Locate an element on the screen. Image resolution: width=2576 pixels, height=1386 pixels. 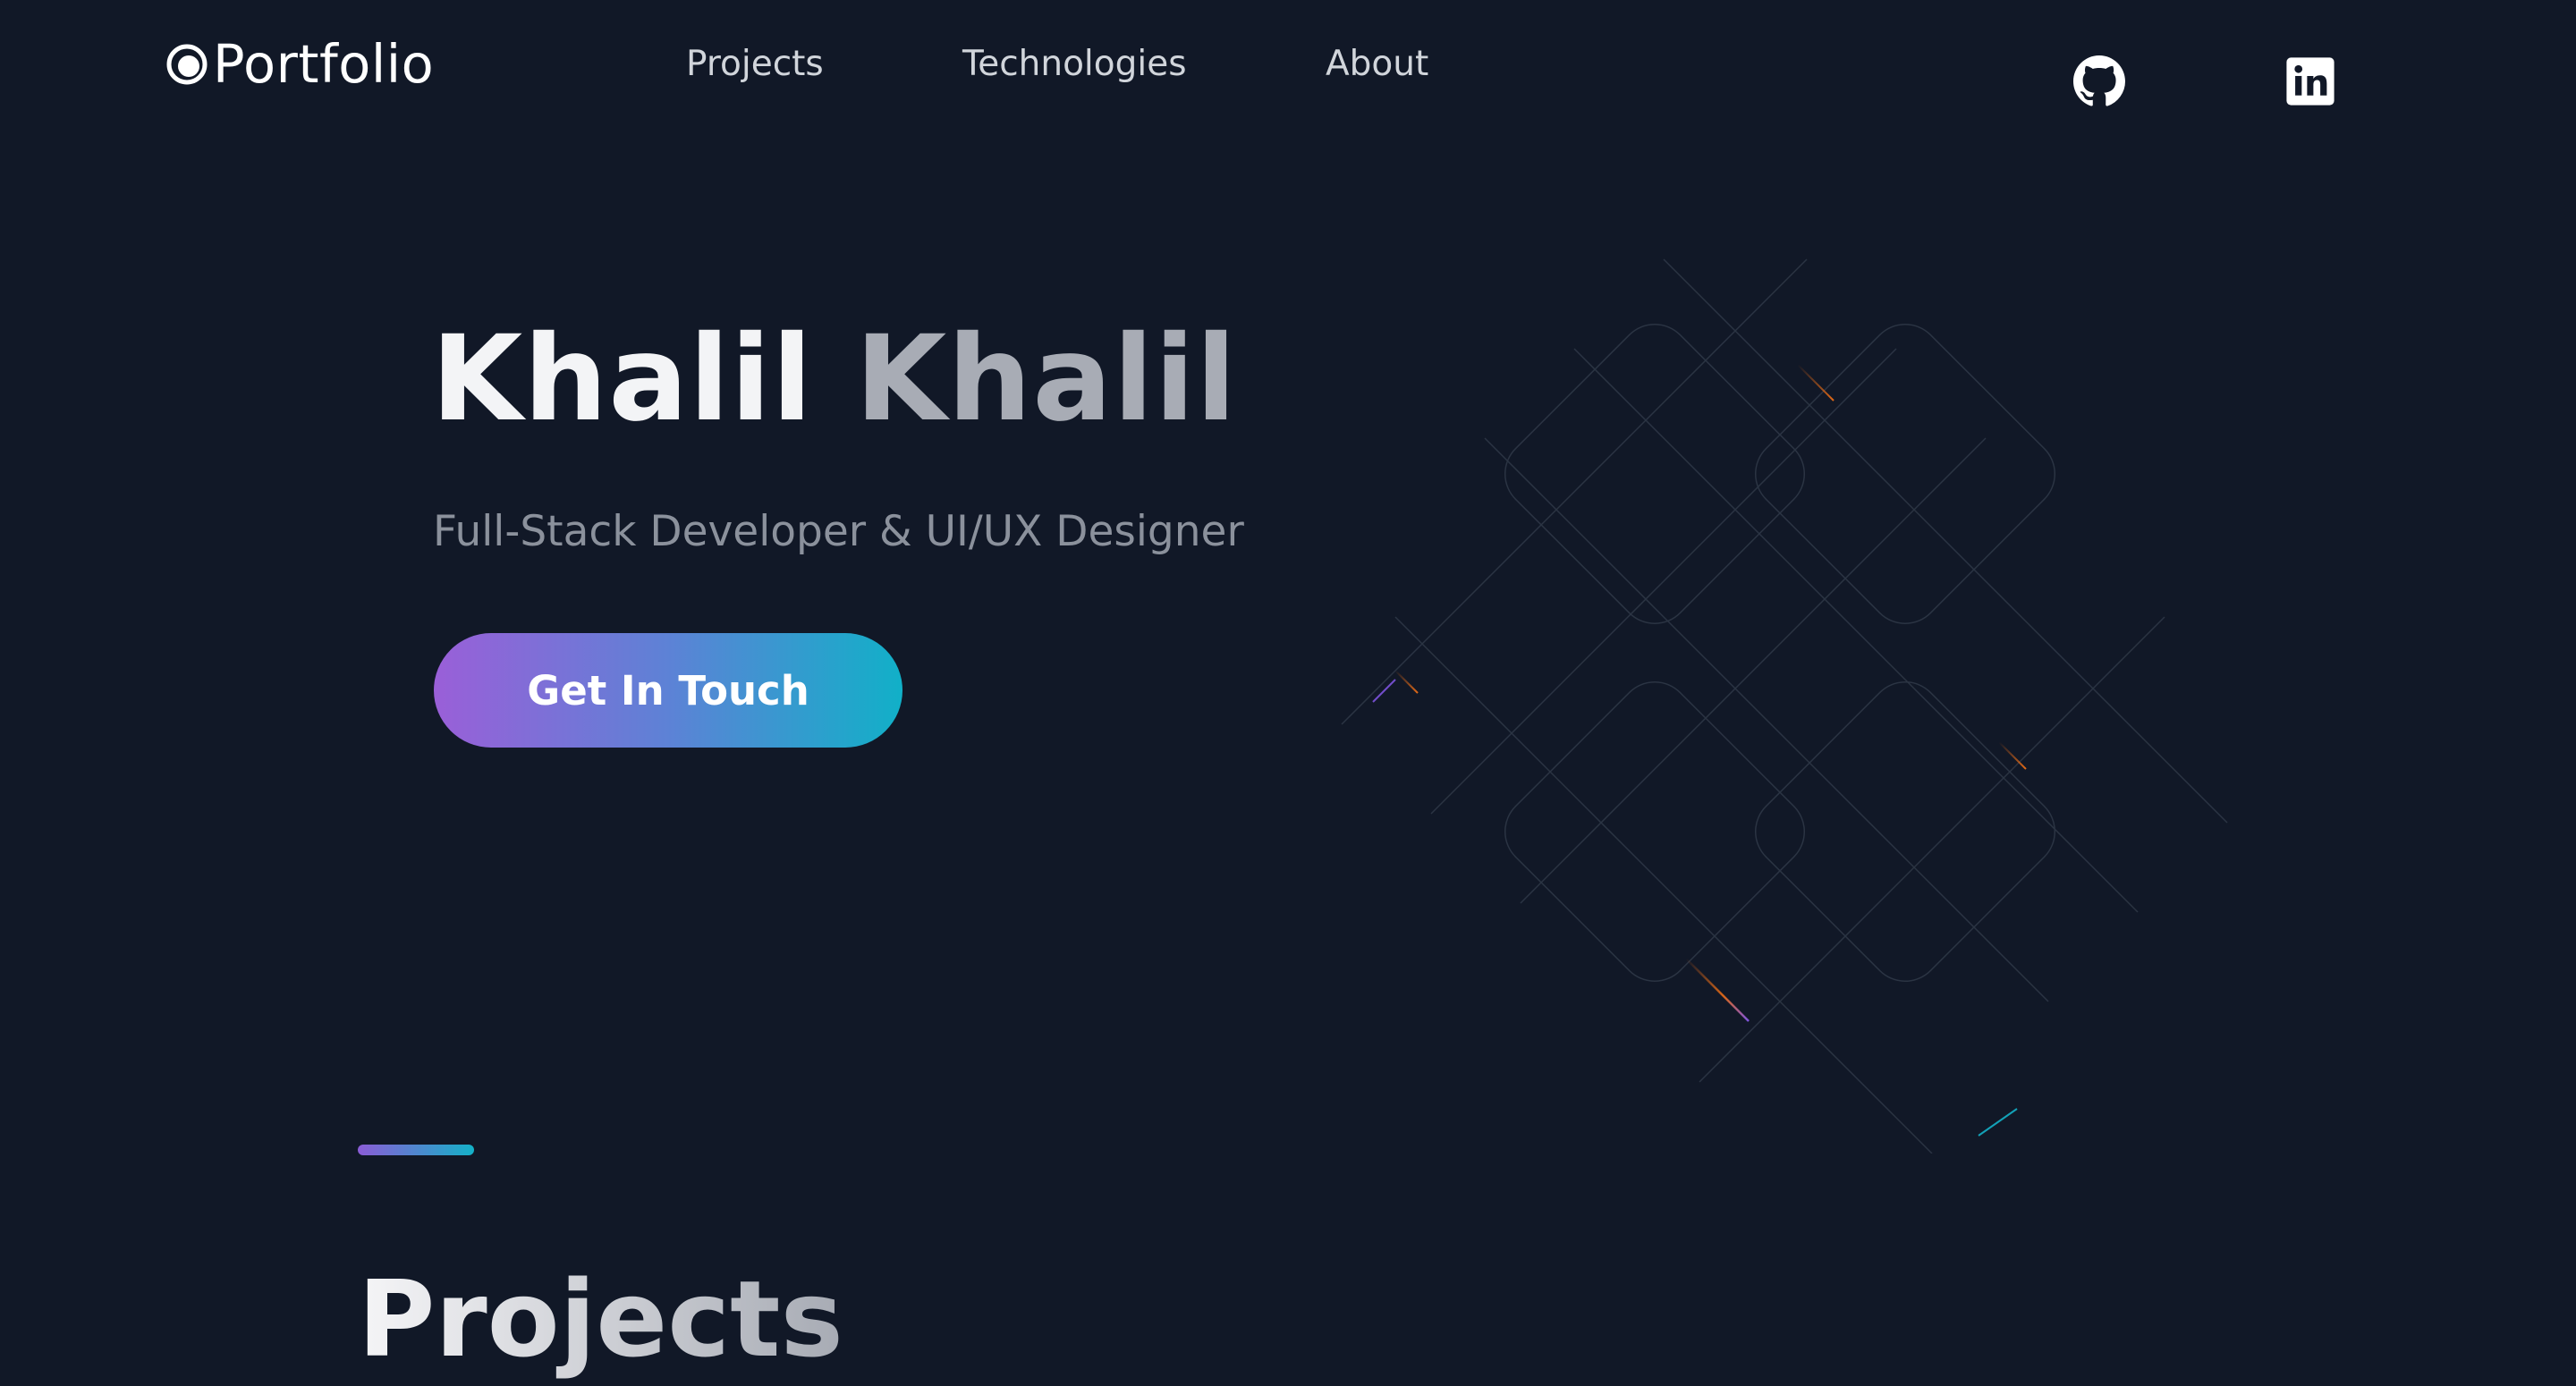
site-header: Portfolio Projects Technologies About is located at coordinates (1288, 67).